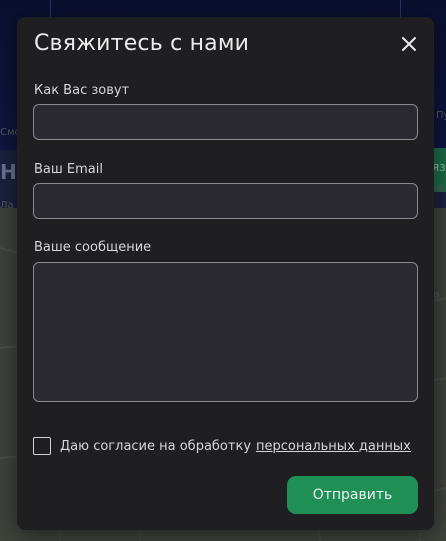  I want to click on name-field, so click(225, 122).